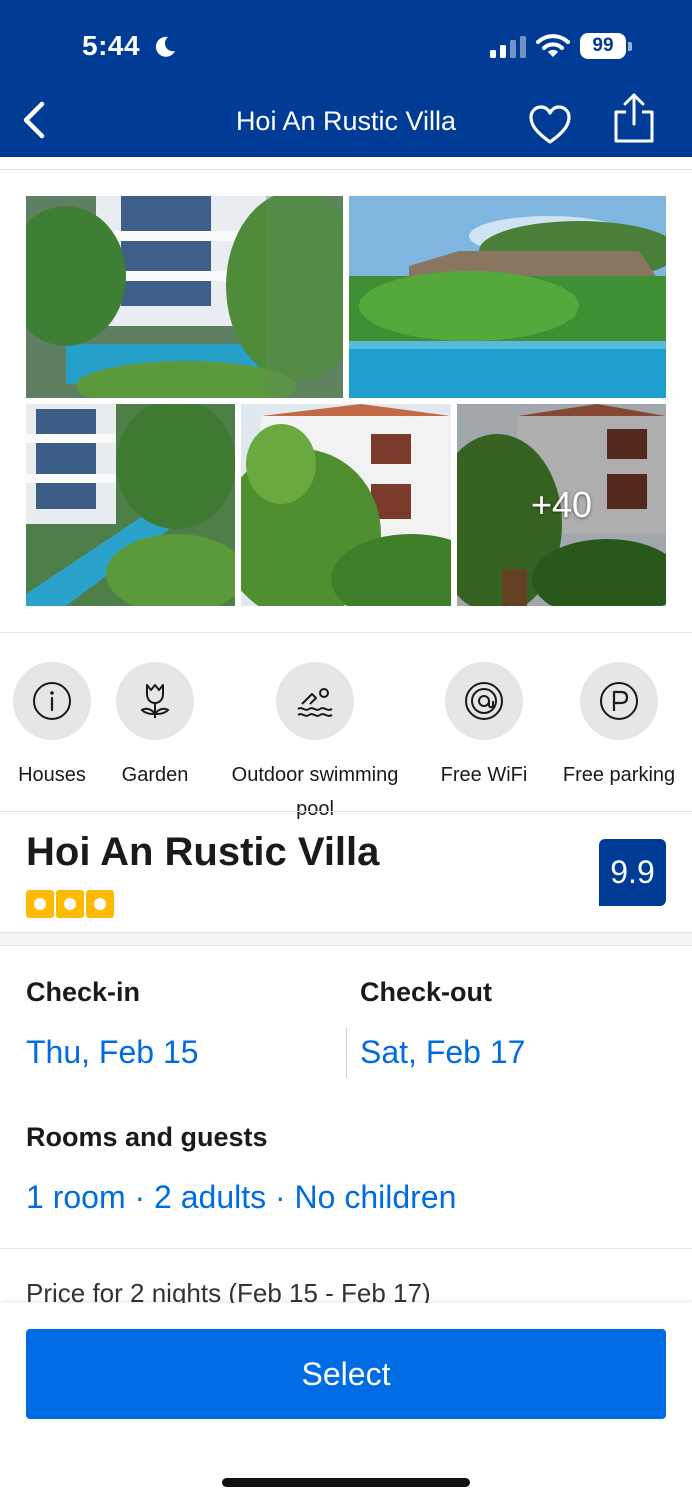  I want to click on checkin-date: Thu, Feb 15, so click(112, 1052).